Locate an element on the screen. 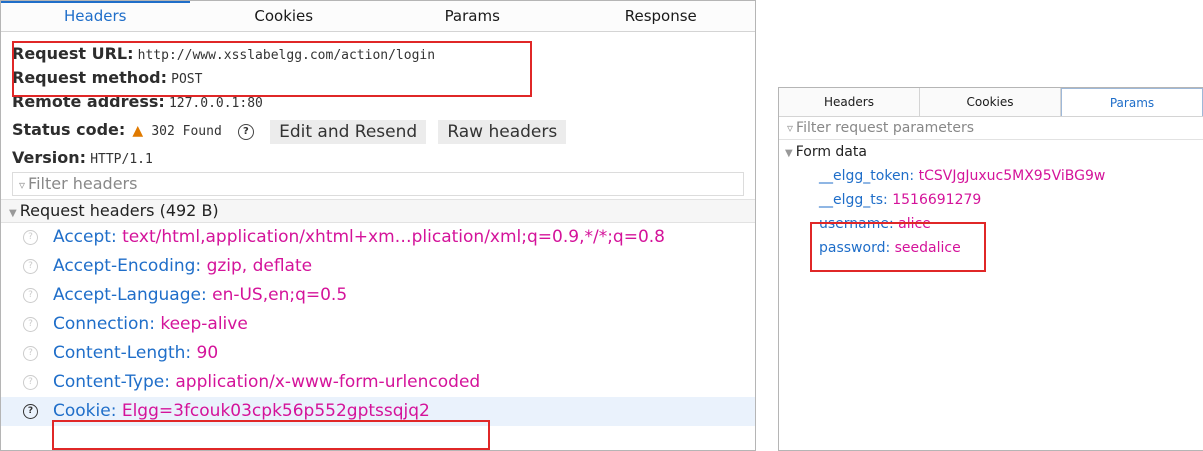  param-key: username: is located at coordinates (856, 224).